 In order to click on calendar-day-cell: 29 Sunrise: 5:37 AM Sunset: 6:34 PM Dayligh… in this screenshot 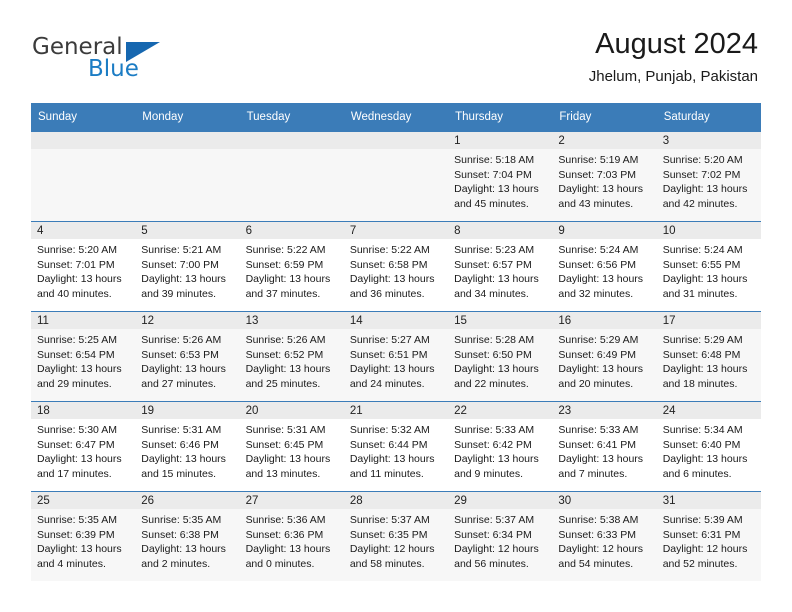, I will do `click(500, 536)`.